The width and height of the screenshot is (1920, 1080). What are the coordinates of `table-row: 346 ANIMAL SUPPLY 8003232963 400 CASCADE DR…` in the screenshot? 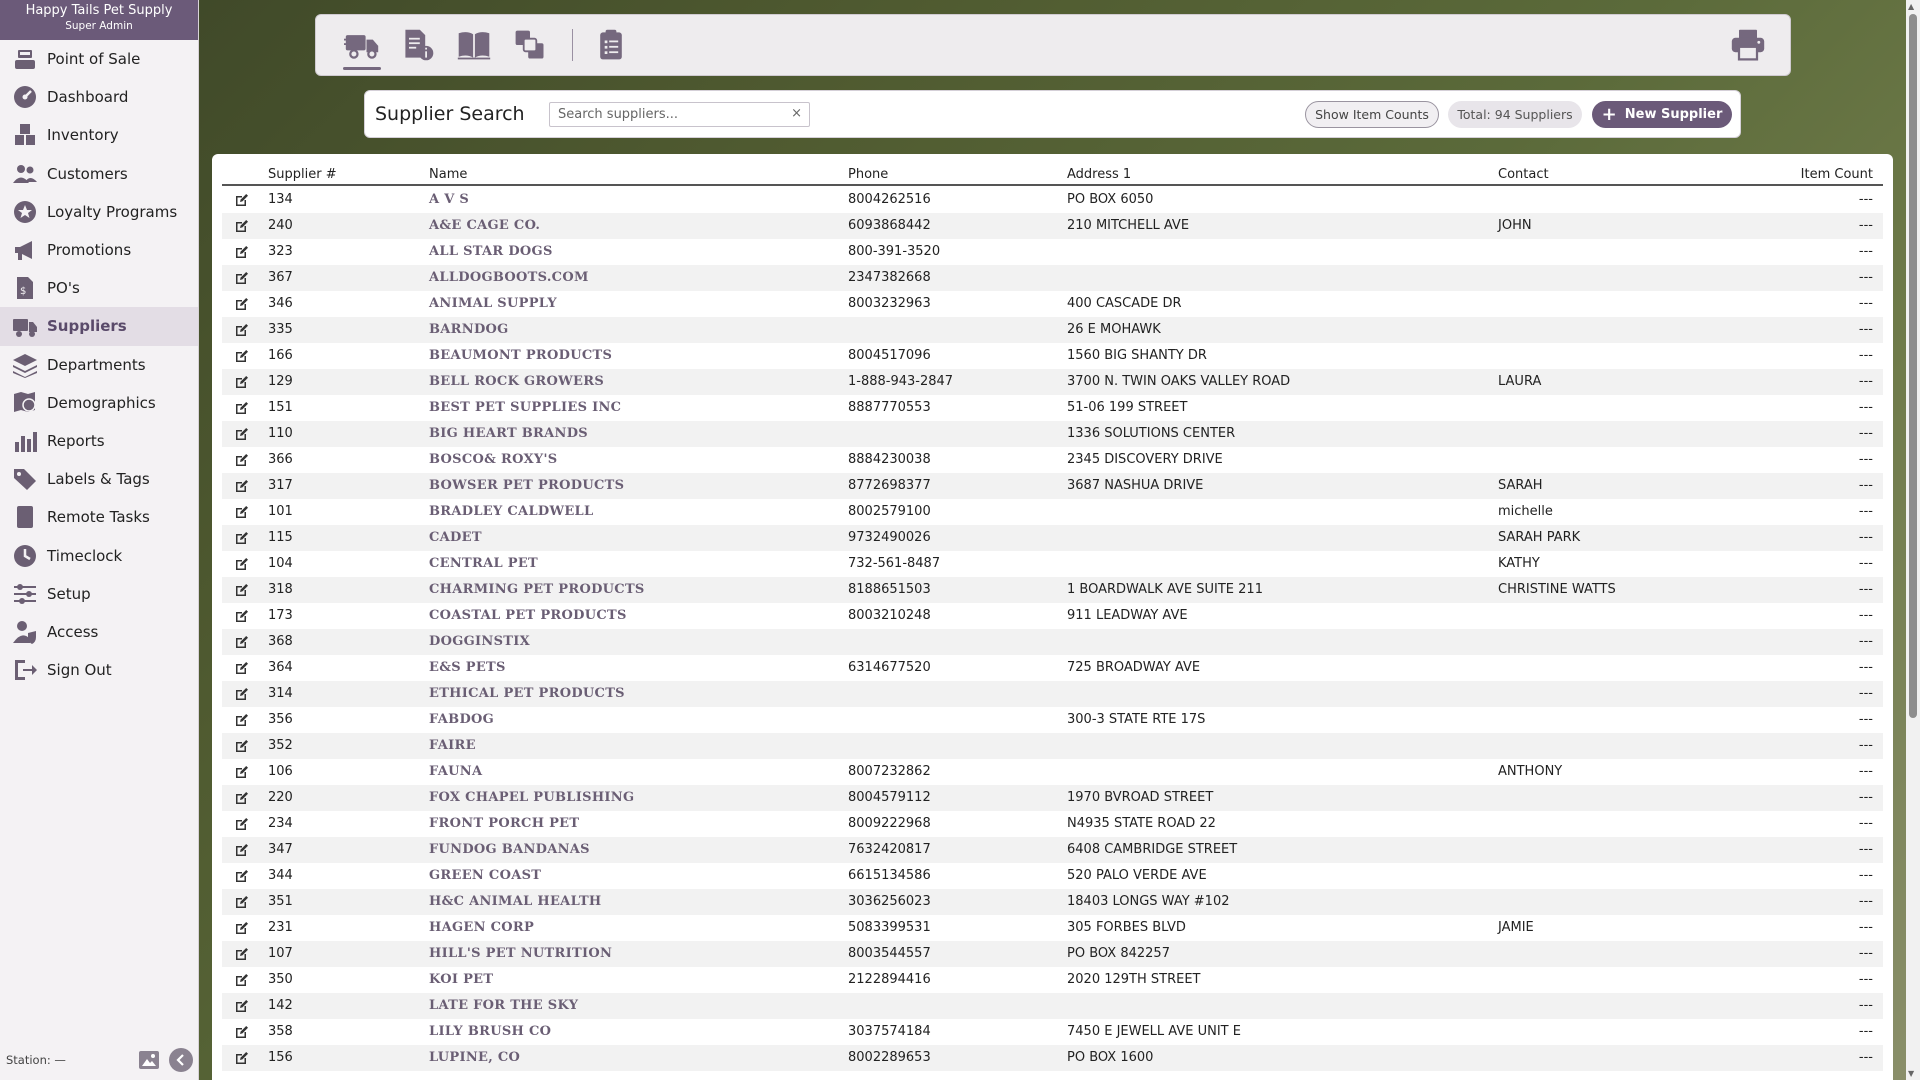 It's located at (1052, 304).